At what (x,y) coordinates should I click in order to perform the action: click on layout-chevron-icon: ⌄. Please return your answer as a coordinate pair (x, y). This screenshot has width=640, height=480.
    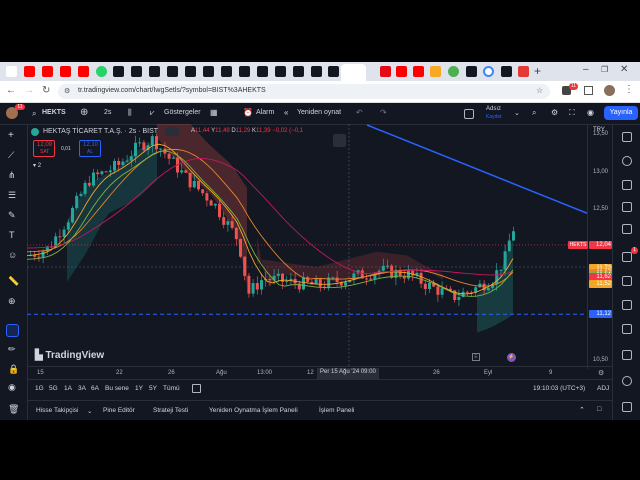
    Looking at the image, I should click on (517, 113).